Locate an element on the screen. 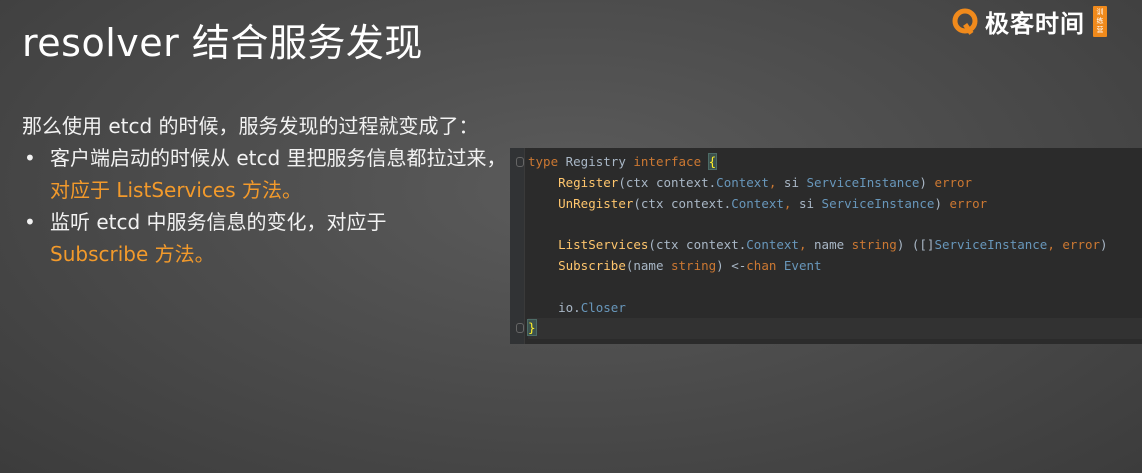 The width and height of the screenshot is (1142, 473). code-token: (name is located at coordinates (648, 265).